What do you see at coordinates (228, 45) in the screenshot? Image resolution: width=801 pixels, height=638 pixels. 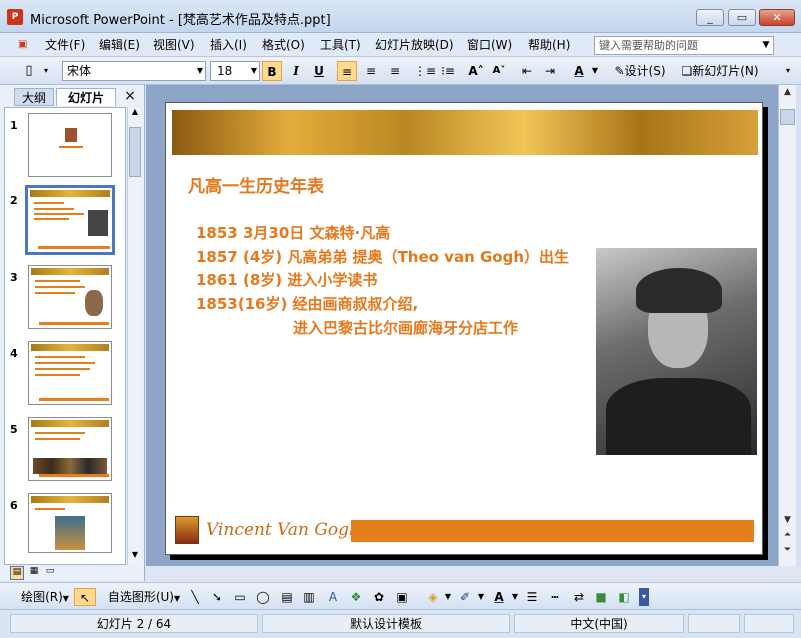 I see `menu-insert: 插入(I)` at bounding box center [228, 45].